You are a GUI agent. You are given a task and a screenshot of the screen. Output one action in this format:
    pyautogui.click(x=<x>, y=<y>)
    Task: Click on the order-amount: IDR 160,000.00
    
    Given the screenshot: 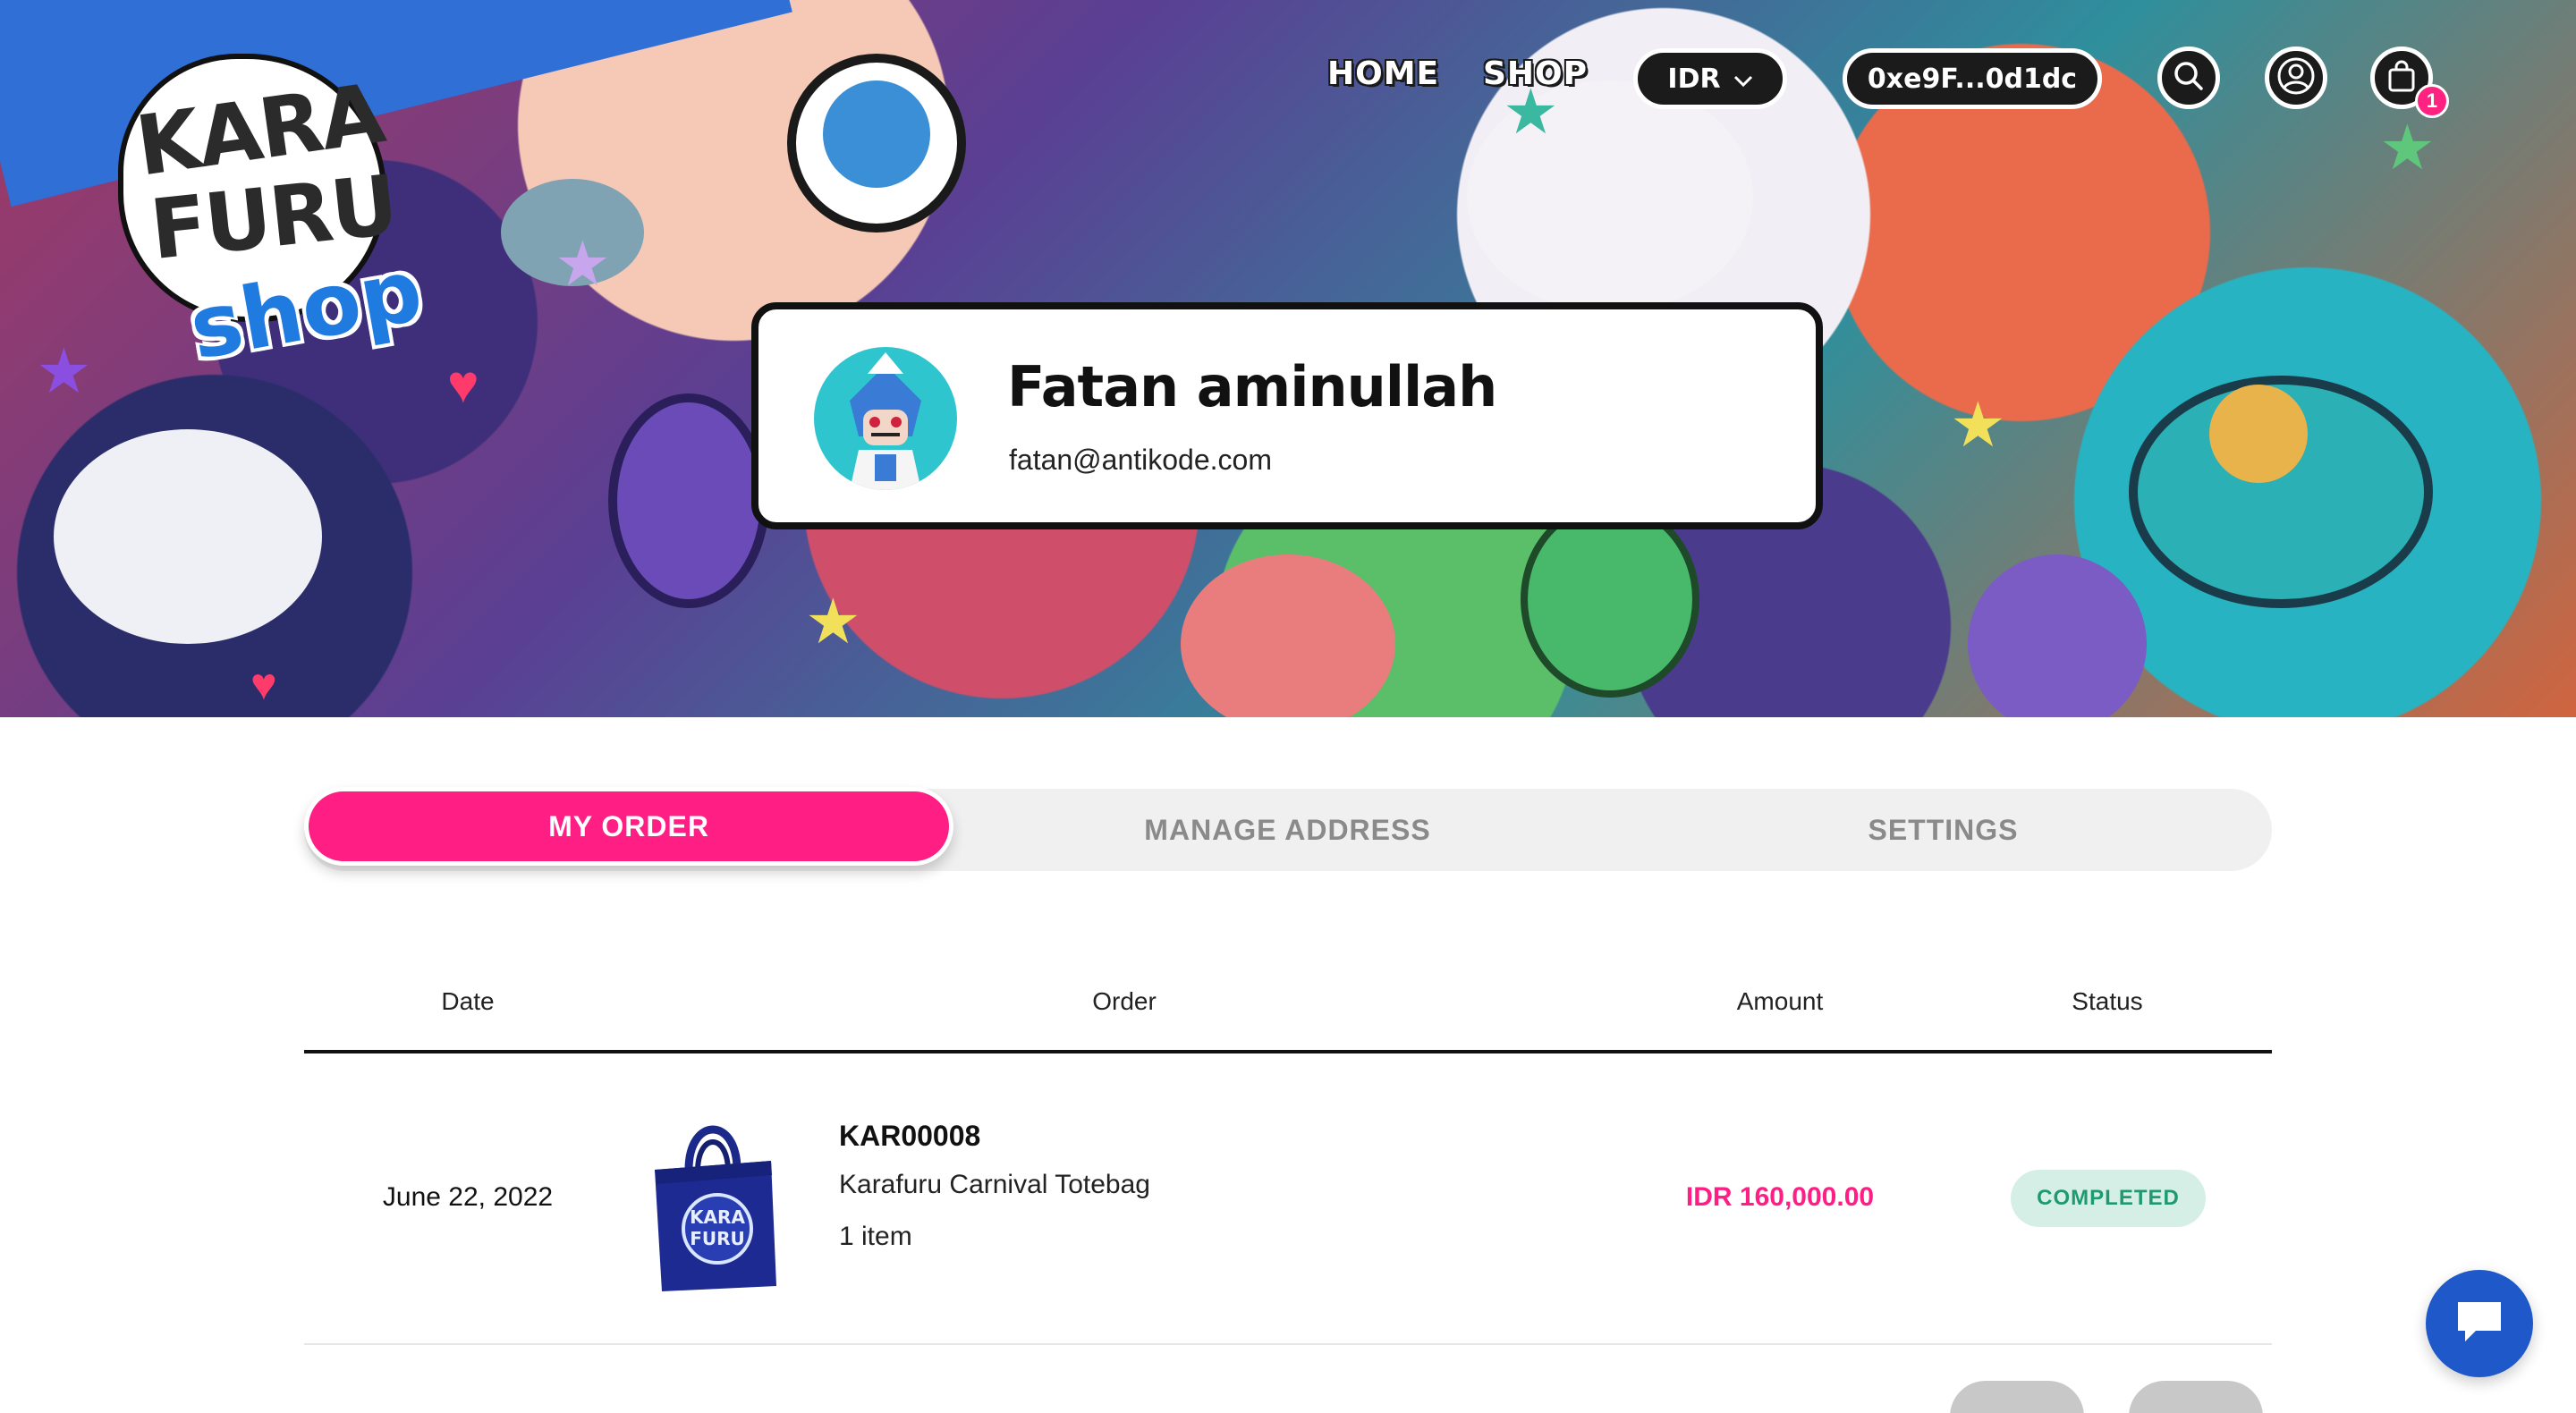 What is the action you would take?
    pyautogui.click(x=1780, y=1197)
    